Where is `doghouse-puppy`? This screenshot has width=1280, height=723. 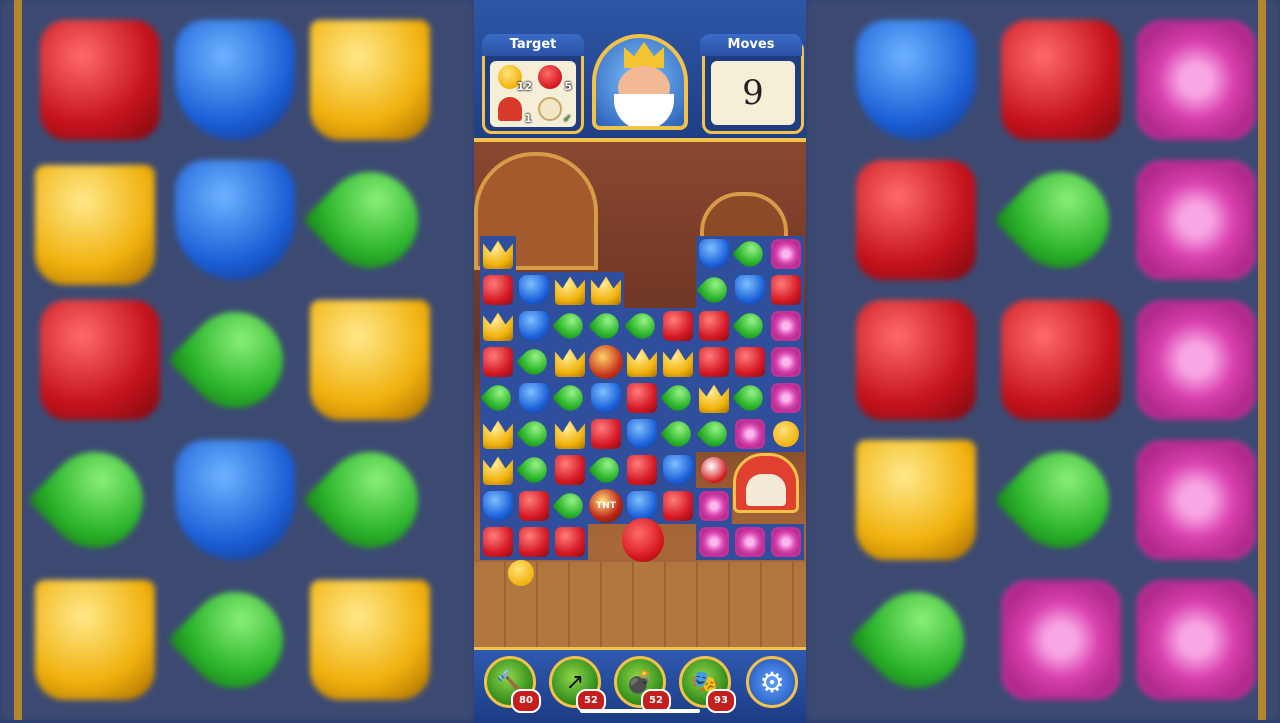 doghouse-puppy is located at coordinates (766, 490).